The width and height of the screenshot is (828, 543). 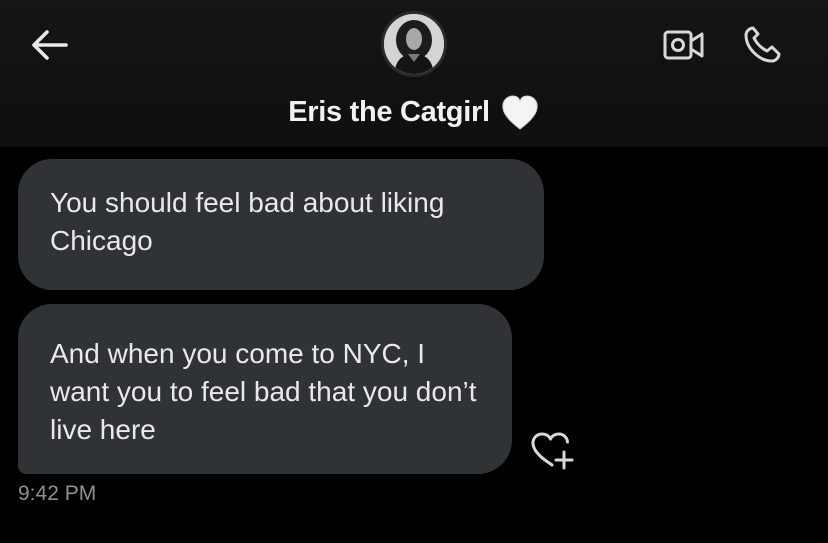 What do you see at coordinates (389, 111) in the screenshot?
I see `contact-name: Eris the Catgirl` at bounding box center [389, 111].